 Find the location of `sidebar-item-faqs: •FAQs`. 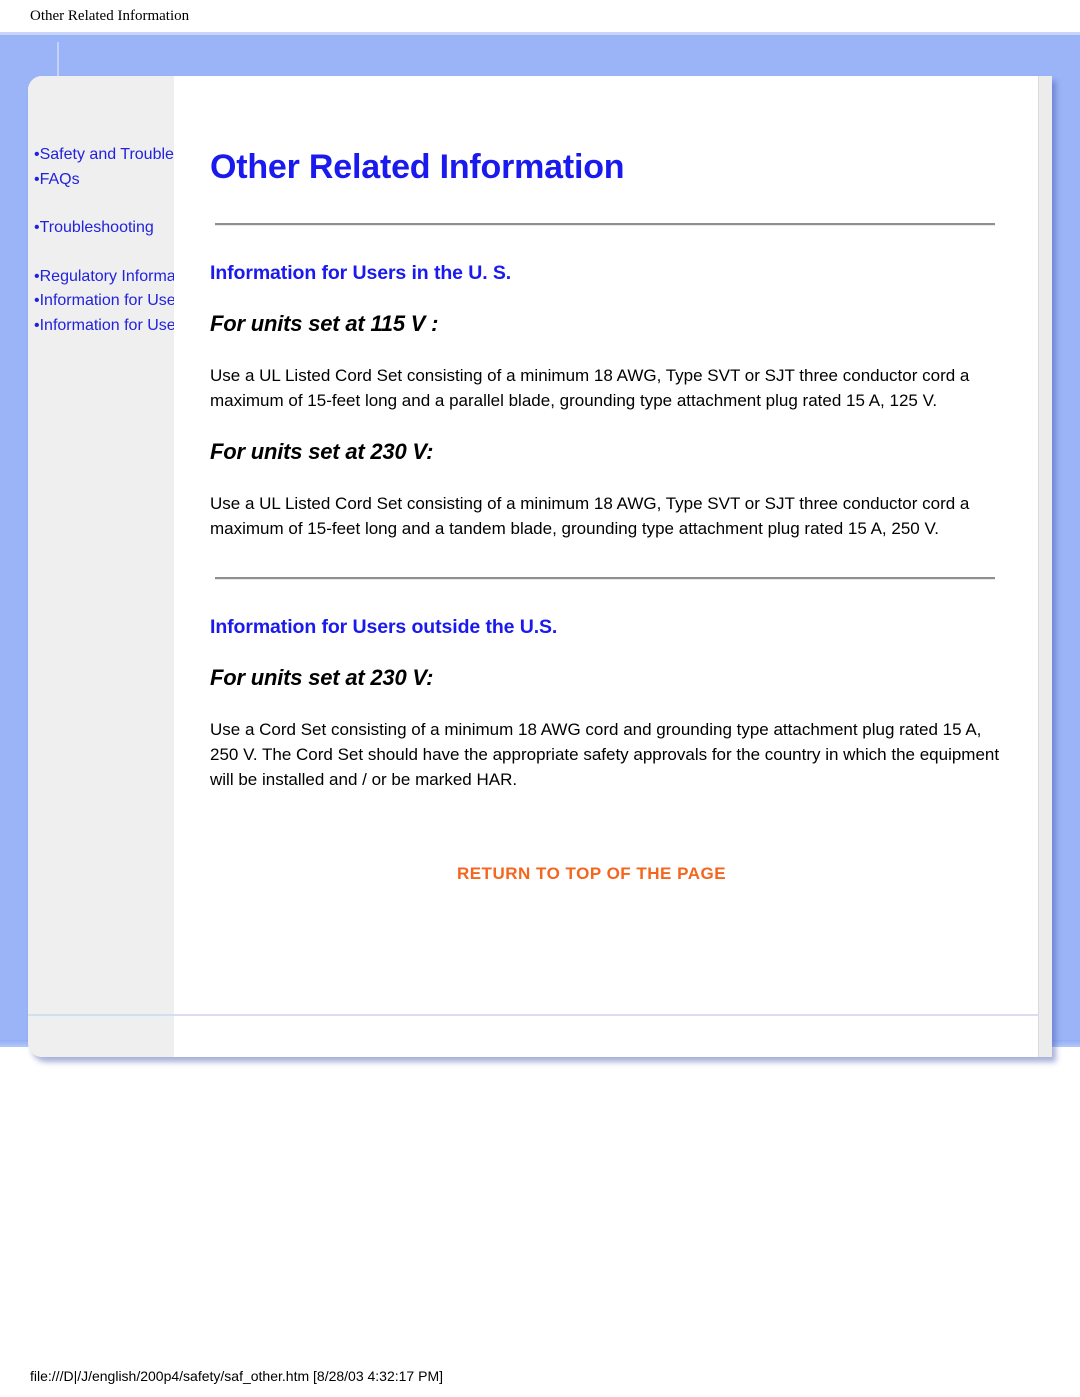

sidebar-item-faqs: •FAQs is located at coordinates (107, 180).